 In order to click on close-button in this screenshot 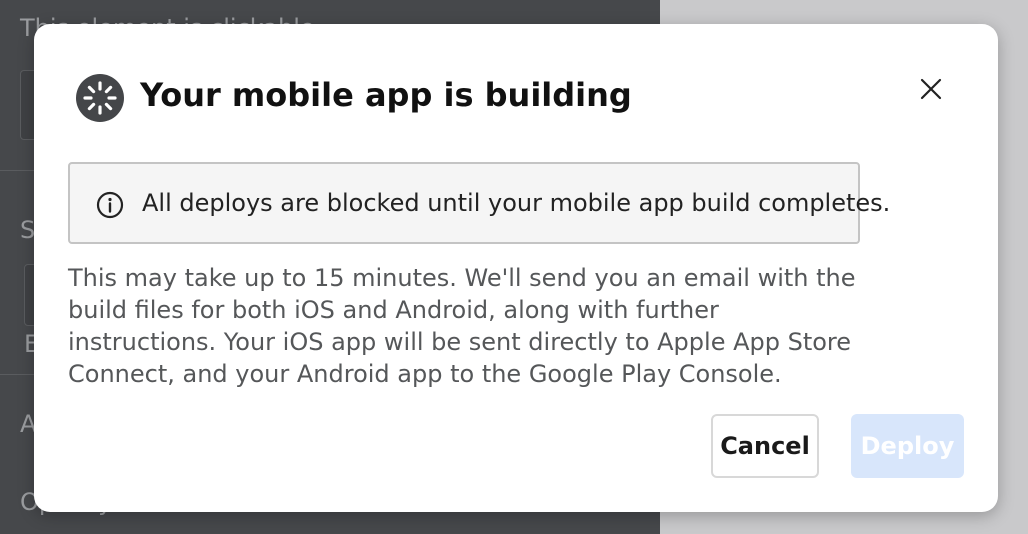, I will do `click(931, 89)`.